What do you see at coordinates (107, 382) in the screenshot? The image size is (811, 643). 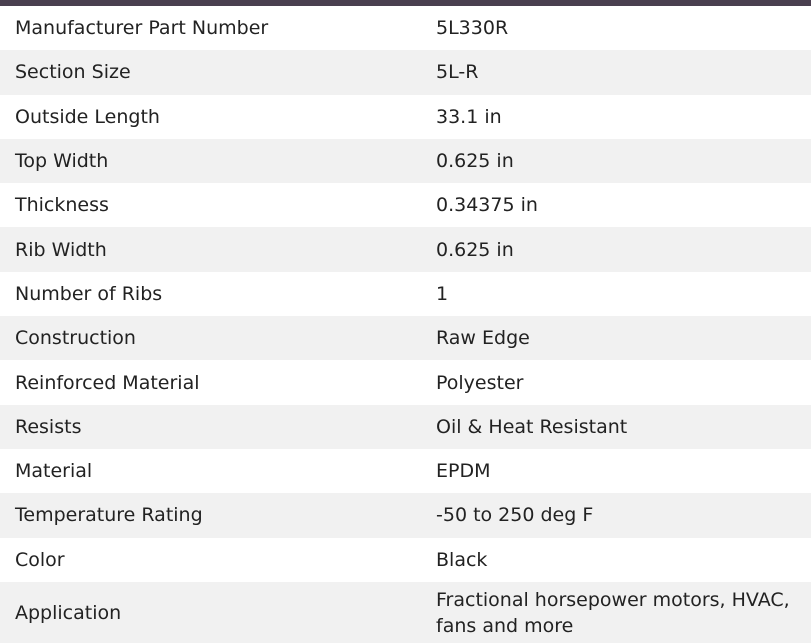 I see `spec-name: Reinforced Material` at bounding box center [107, 382].